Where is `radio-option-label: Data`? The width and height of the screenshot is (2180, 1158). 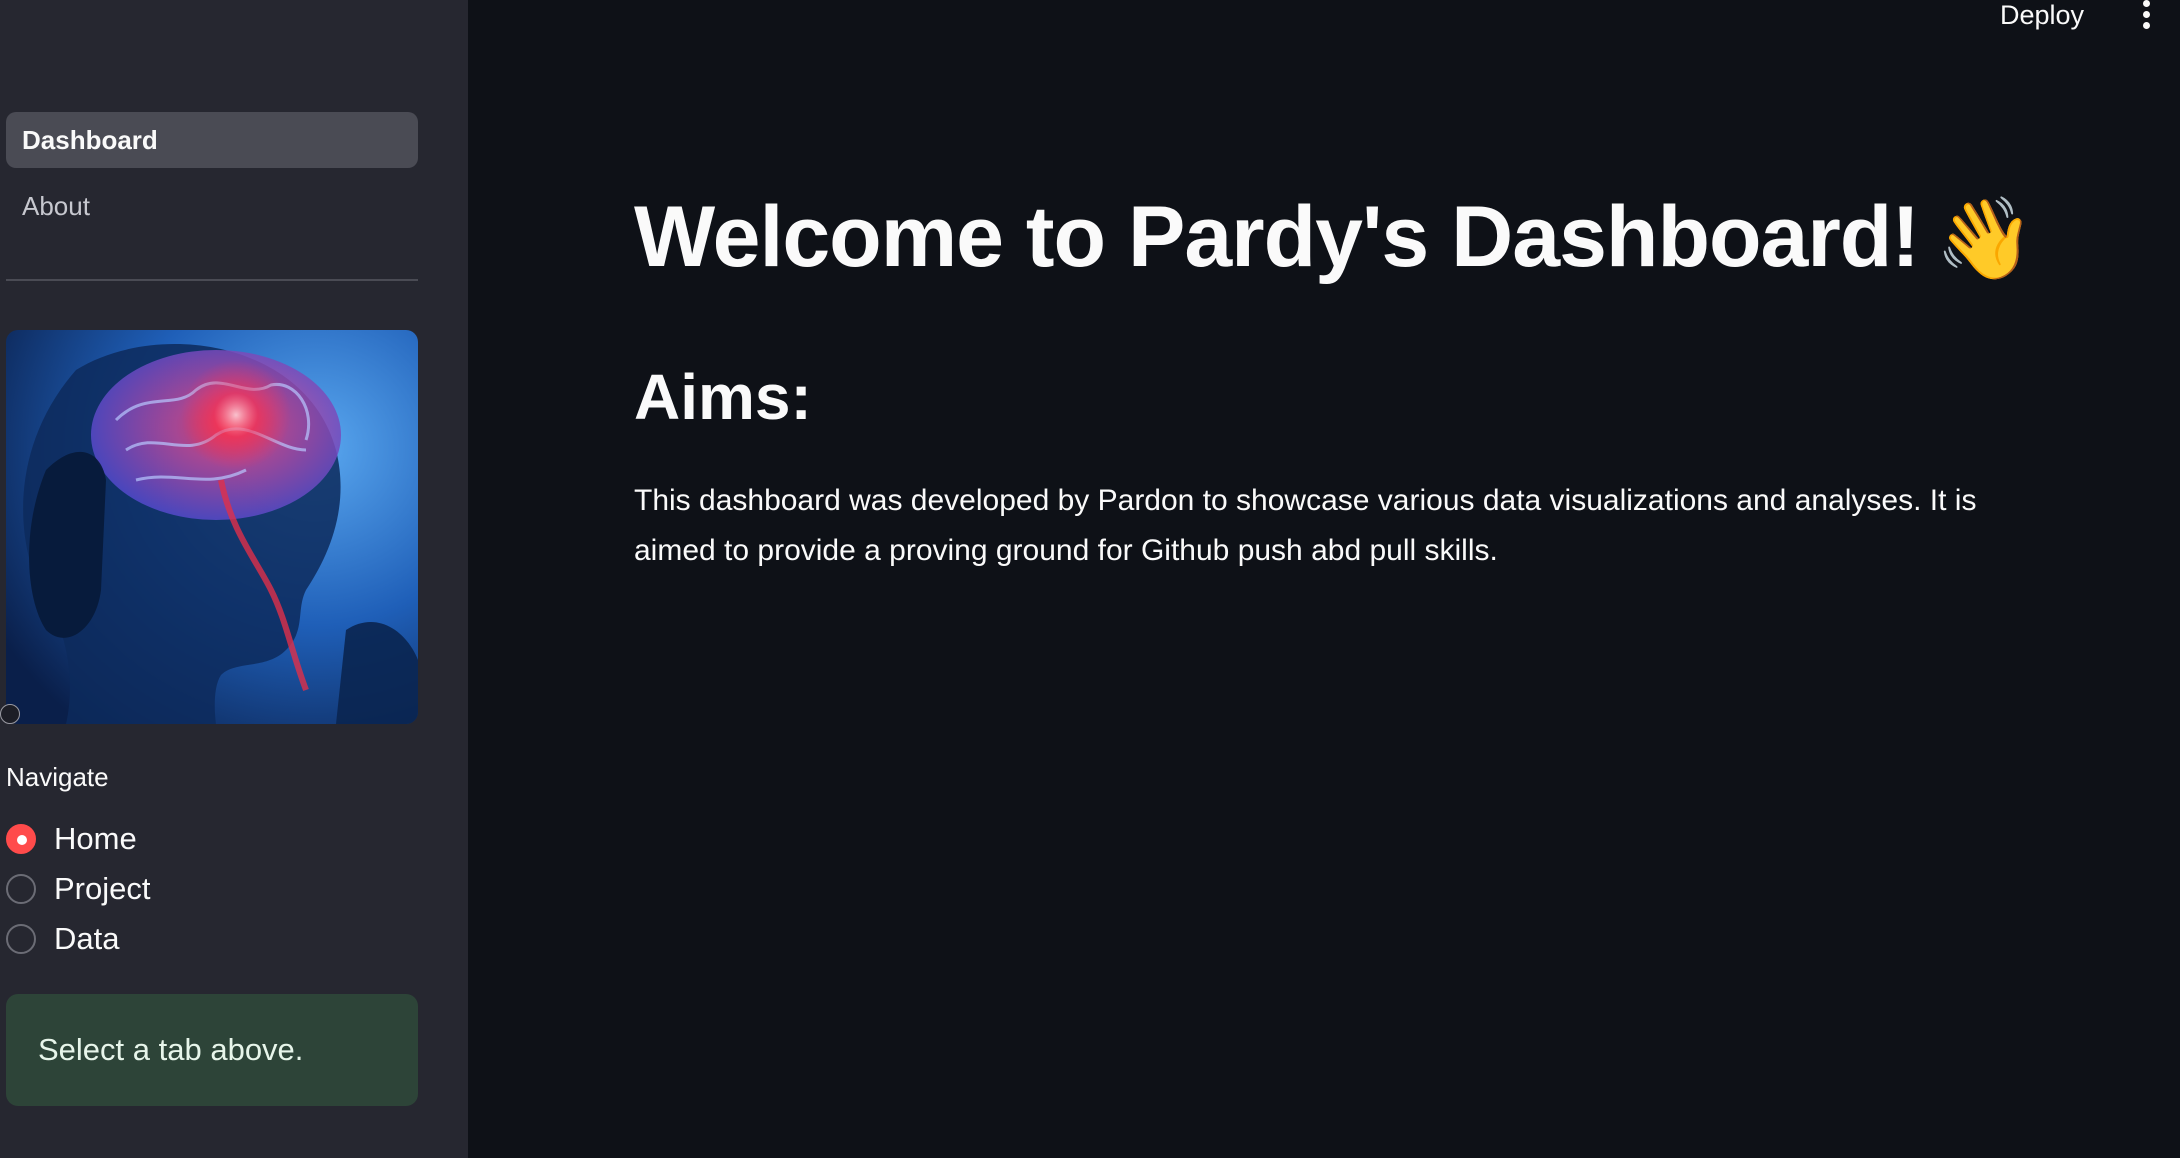 radio-option-label: Data is located at coordinates (87, 938).